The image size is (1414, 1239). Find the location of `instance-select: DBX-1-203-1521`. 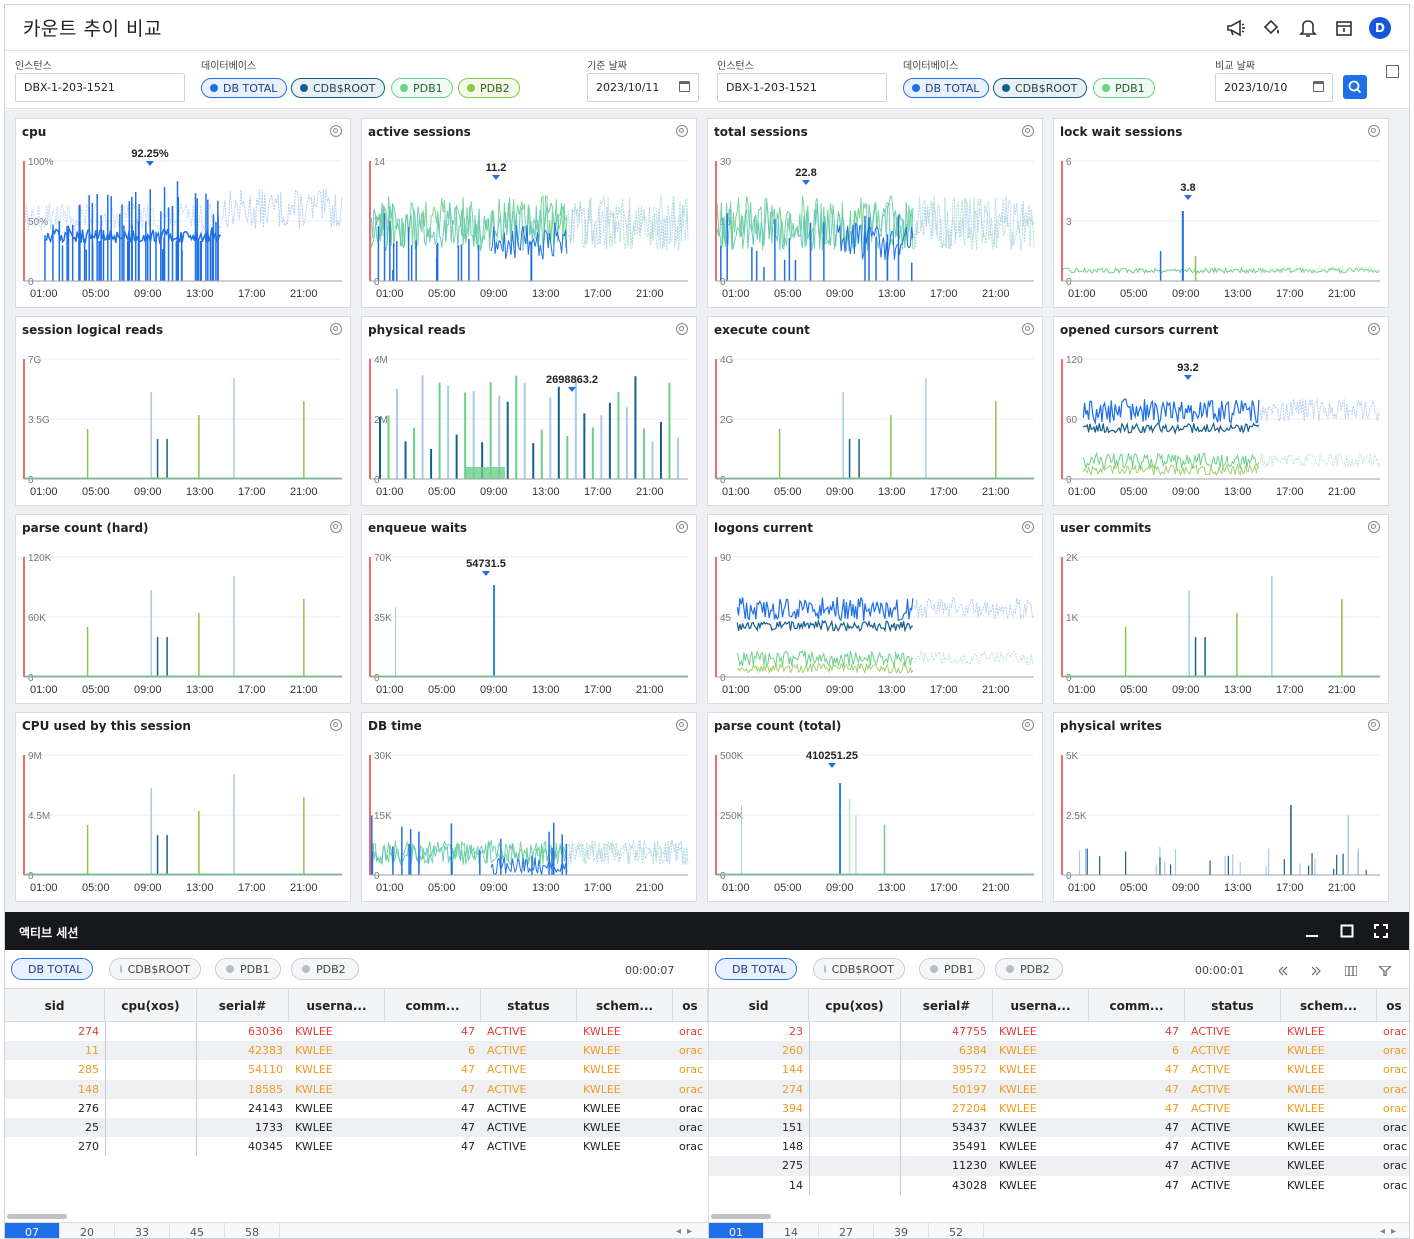

instance-select: DBX-1-203-1521 is located at coordinates (100, 87).